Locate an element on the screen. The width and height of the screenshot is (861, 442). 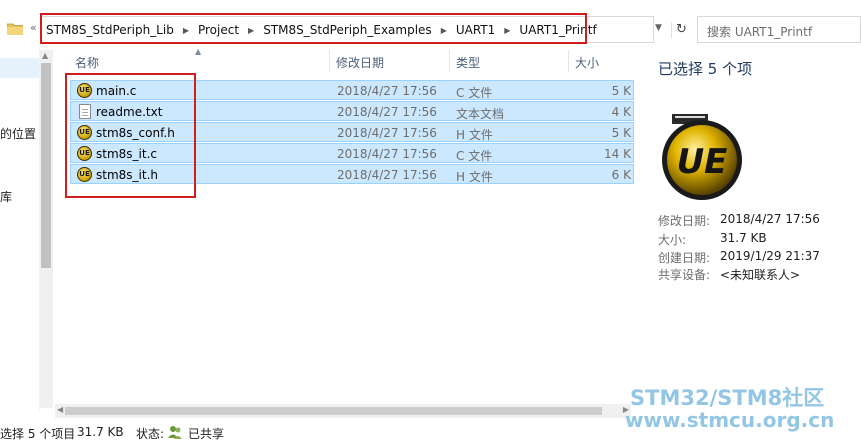
watermark-line2: www.stmcu.org.cn is located at coordinates (730, 420).